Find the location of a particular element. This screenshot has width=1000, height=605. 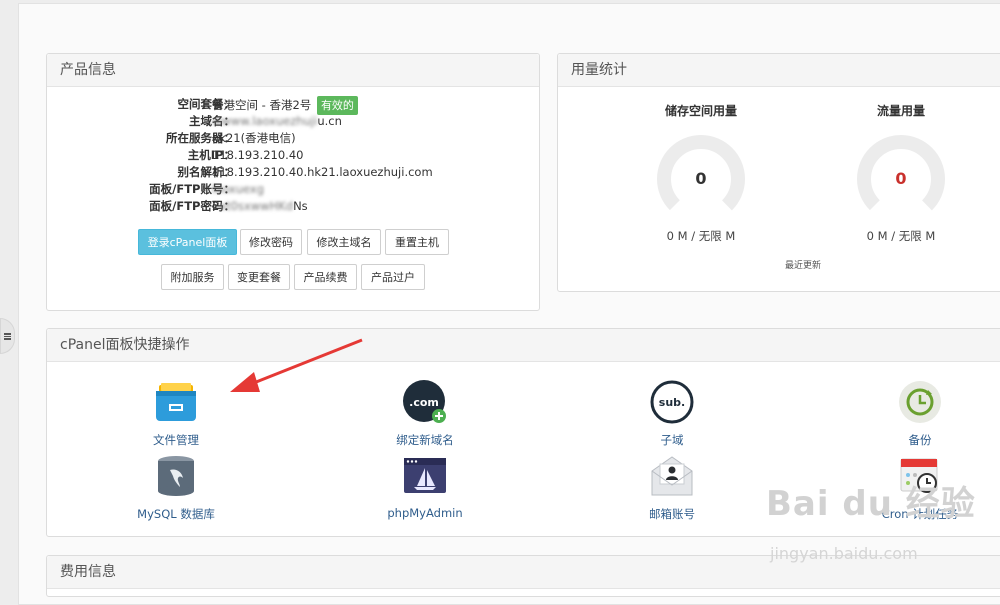

change-password-button: 修改密码 is located at coordinates (271, 242).